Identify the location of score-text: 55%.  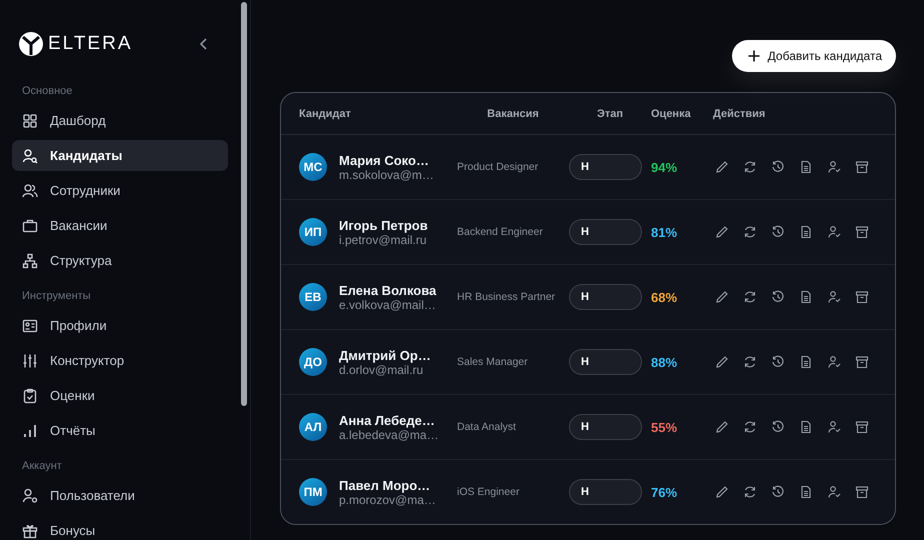
(664, 427).